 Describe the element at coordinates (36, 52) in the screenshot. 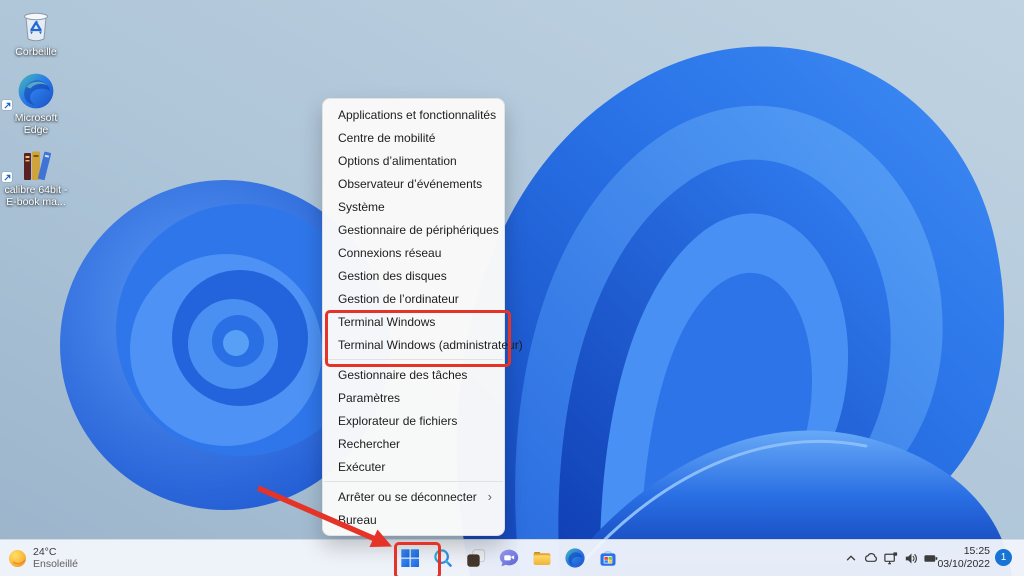

I see `desktop-icon-label: Corbeille` at that location.